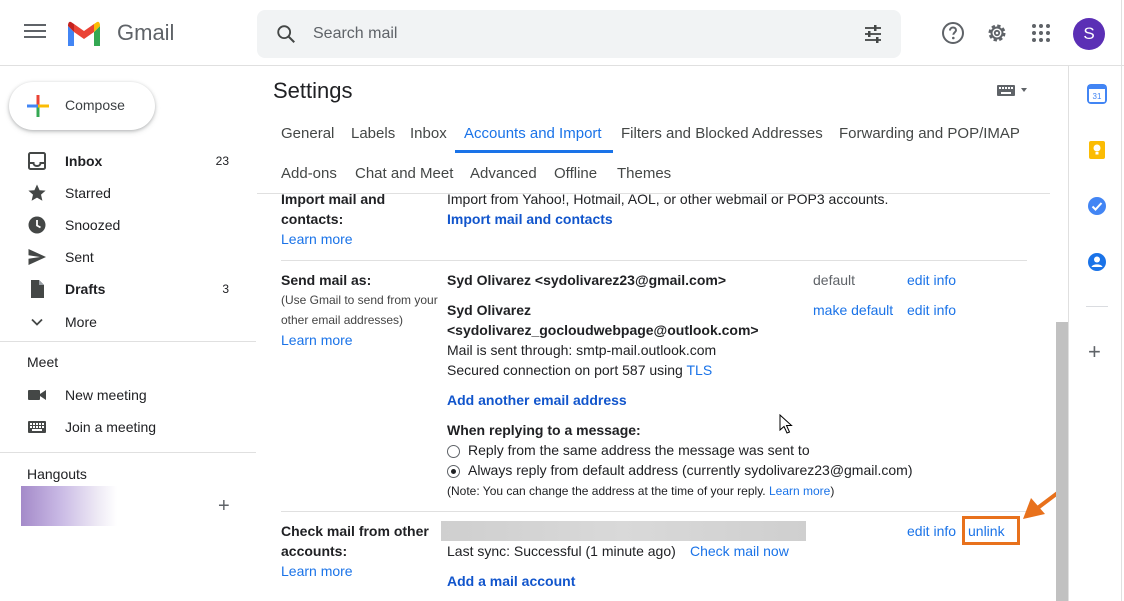  Describe the element at coordinates (111, 427) in the screenshot. I see `nav-item-label: Join a meeting` at that location.